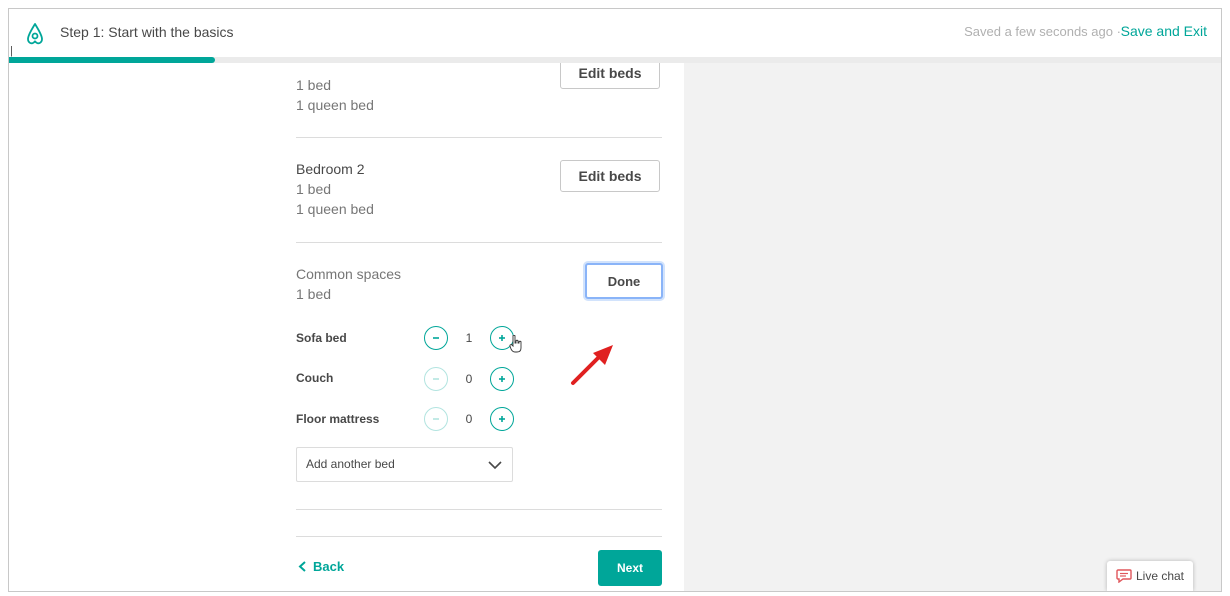  I want to click on floor-mattress-increment-button, so click(502, 419).